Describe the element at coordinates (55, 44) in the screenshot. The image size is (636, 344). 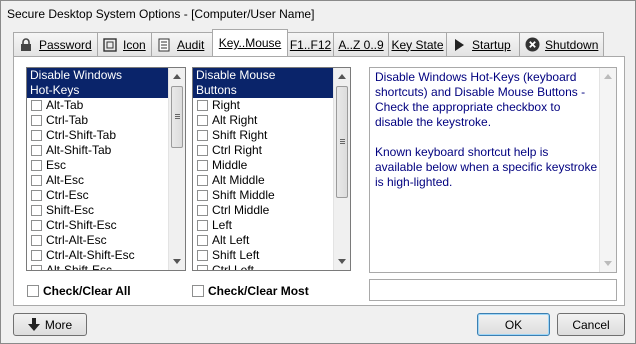
I see `tab-password: Password` at that location.